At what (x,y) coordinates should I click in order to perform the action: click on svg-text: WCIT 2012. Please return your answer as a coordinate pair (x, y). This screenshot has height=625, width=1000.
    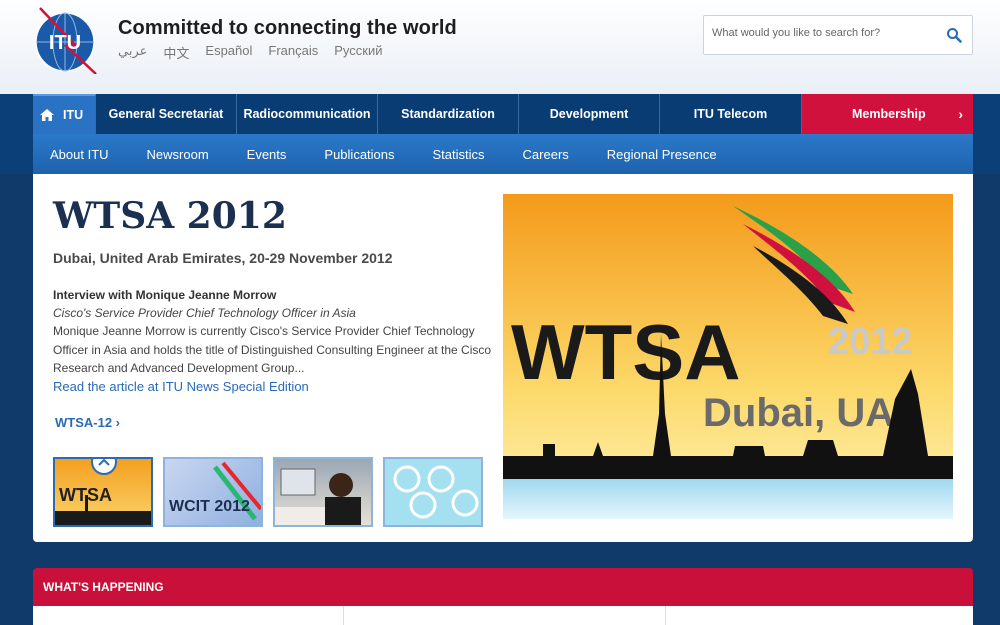
    Looking at the image, I should click on (209, 506).